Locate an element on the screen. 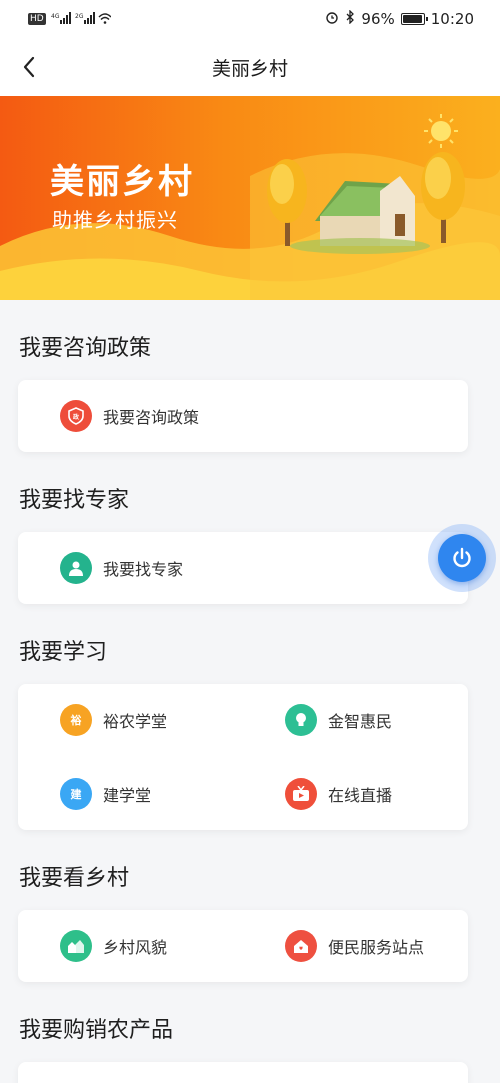 This screenshot has height=1083, width=500. clock: 10:20 is located at coordinates (452, 19).